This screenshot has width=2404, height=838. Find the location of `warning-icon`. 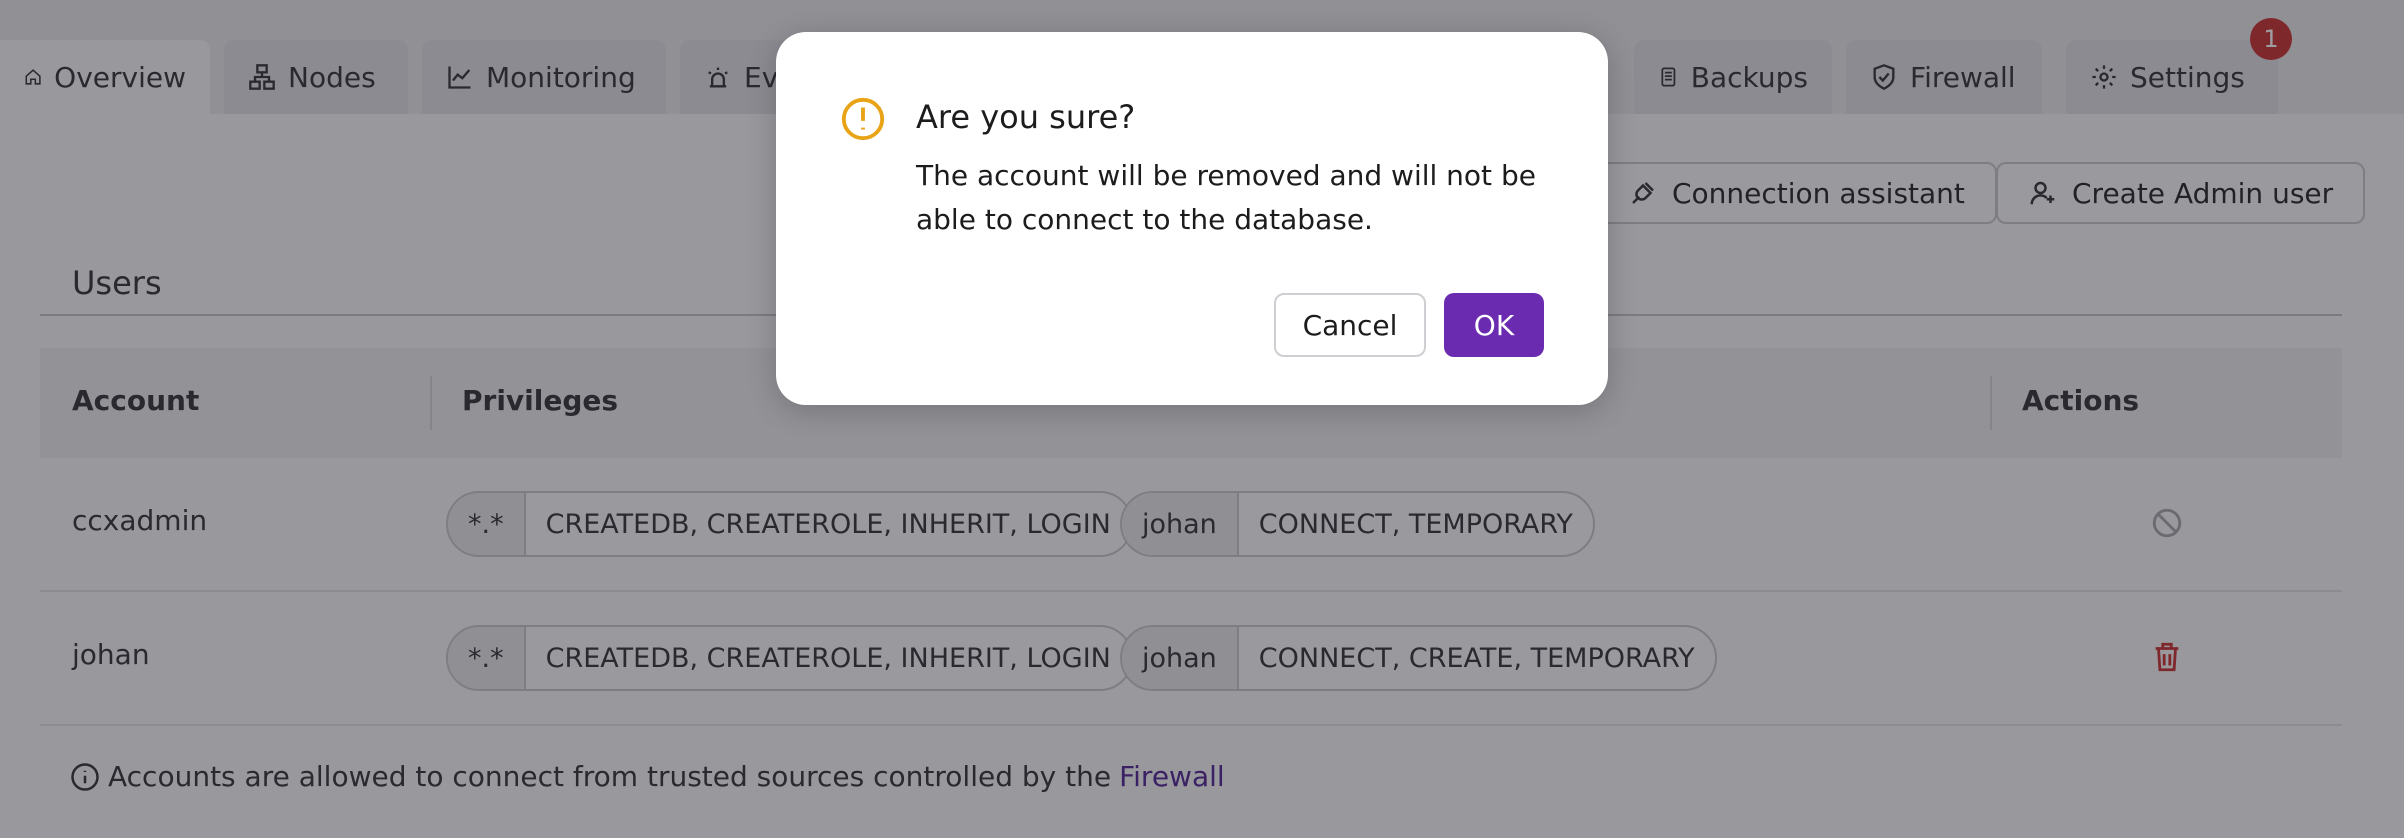

warning-icon is located at coordinates (863, 119).